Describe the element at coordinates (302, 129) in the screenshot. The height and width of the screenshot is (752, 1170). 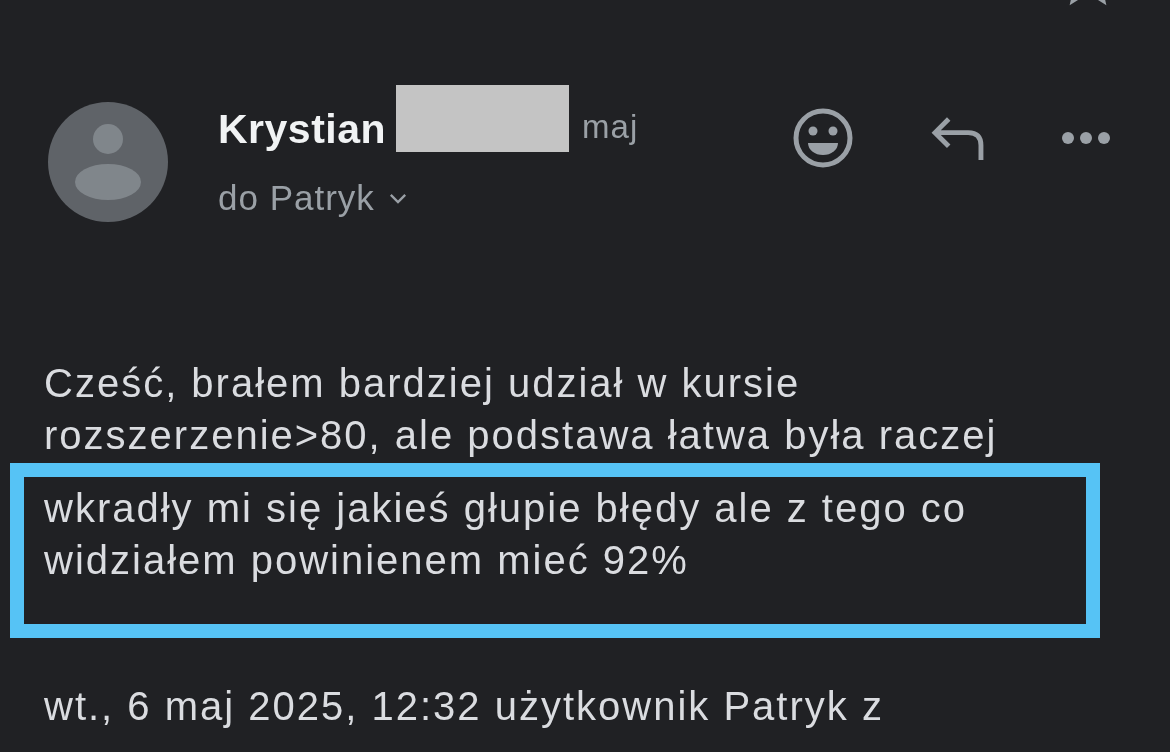
I see `sender-name: Krystian` at that location.